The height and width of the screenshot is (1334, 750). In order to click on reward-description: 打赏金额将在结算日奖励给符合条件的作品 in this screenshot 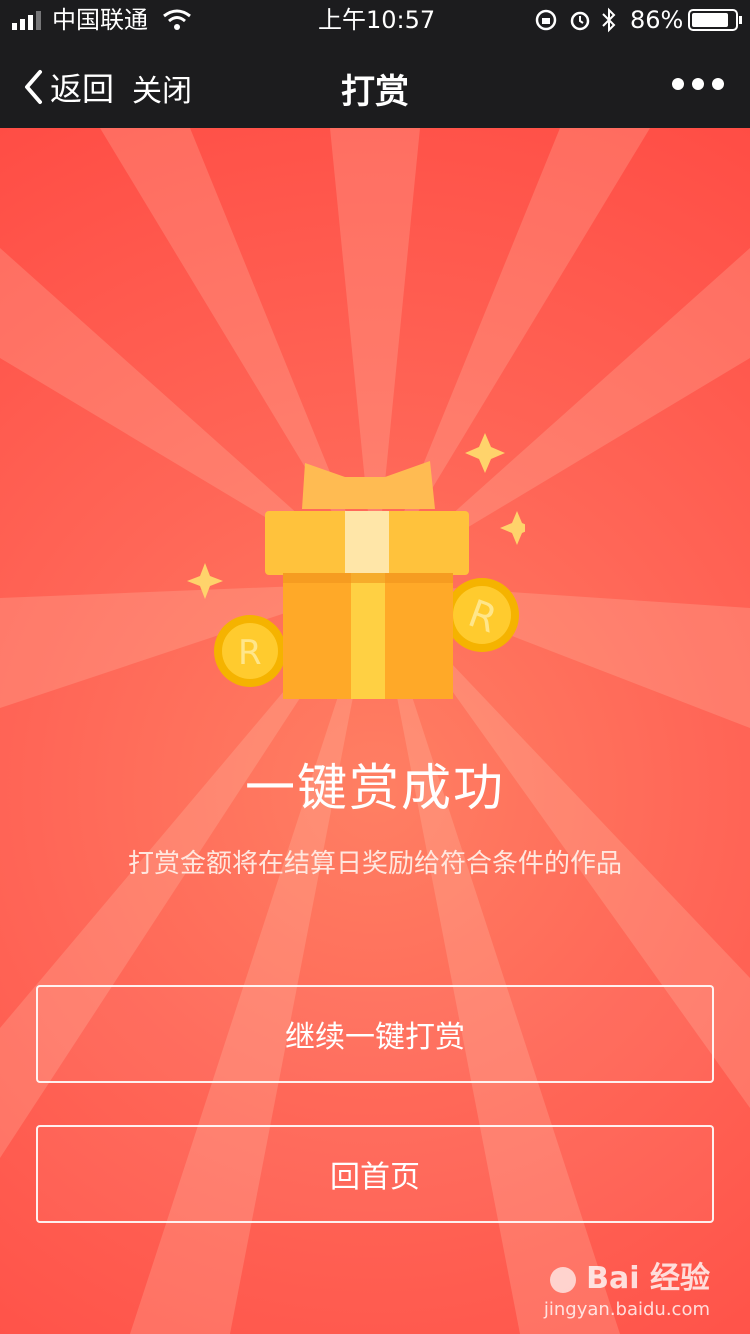, I will do `click(374, 864)`.